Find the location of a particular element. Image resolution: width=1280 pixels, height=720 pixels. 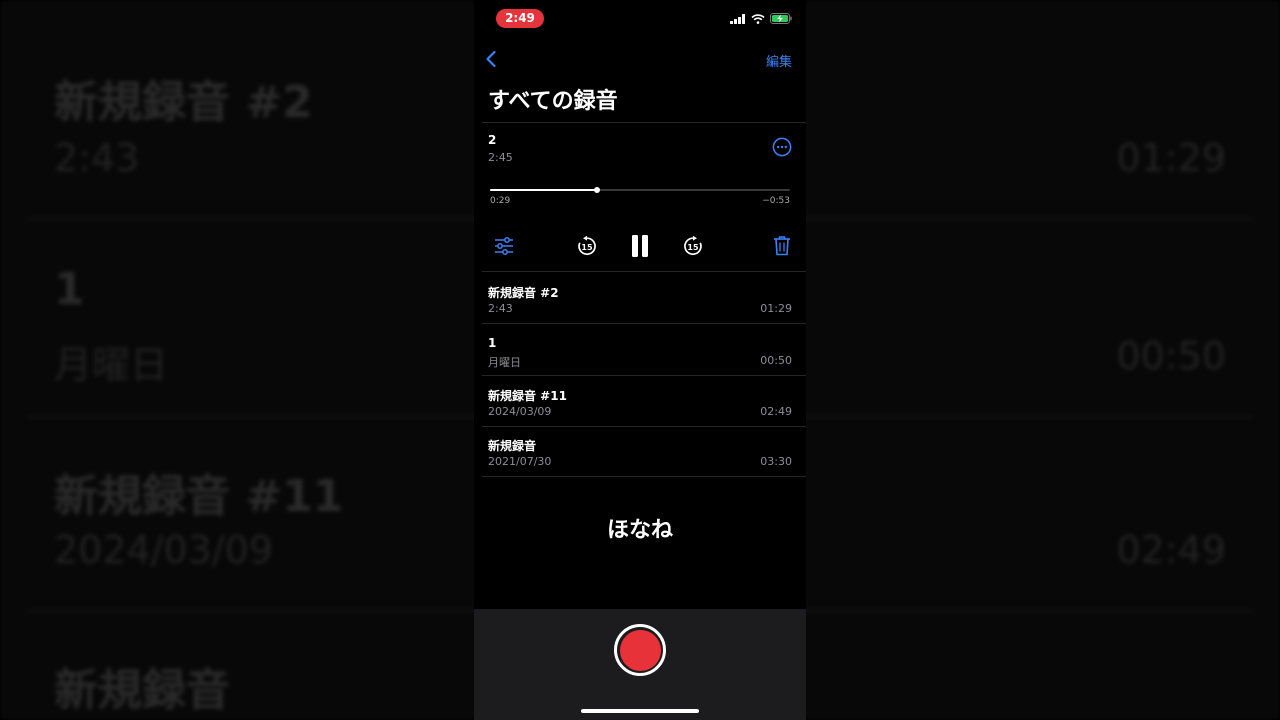

bg-row-subtitle: 2:43 is located at coordinates (97, 158).